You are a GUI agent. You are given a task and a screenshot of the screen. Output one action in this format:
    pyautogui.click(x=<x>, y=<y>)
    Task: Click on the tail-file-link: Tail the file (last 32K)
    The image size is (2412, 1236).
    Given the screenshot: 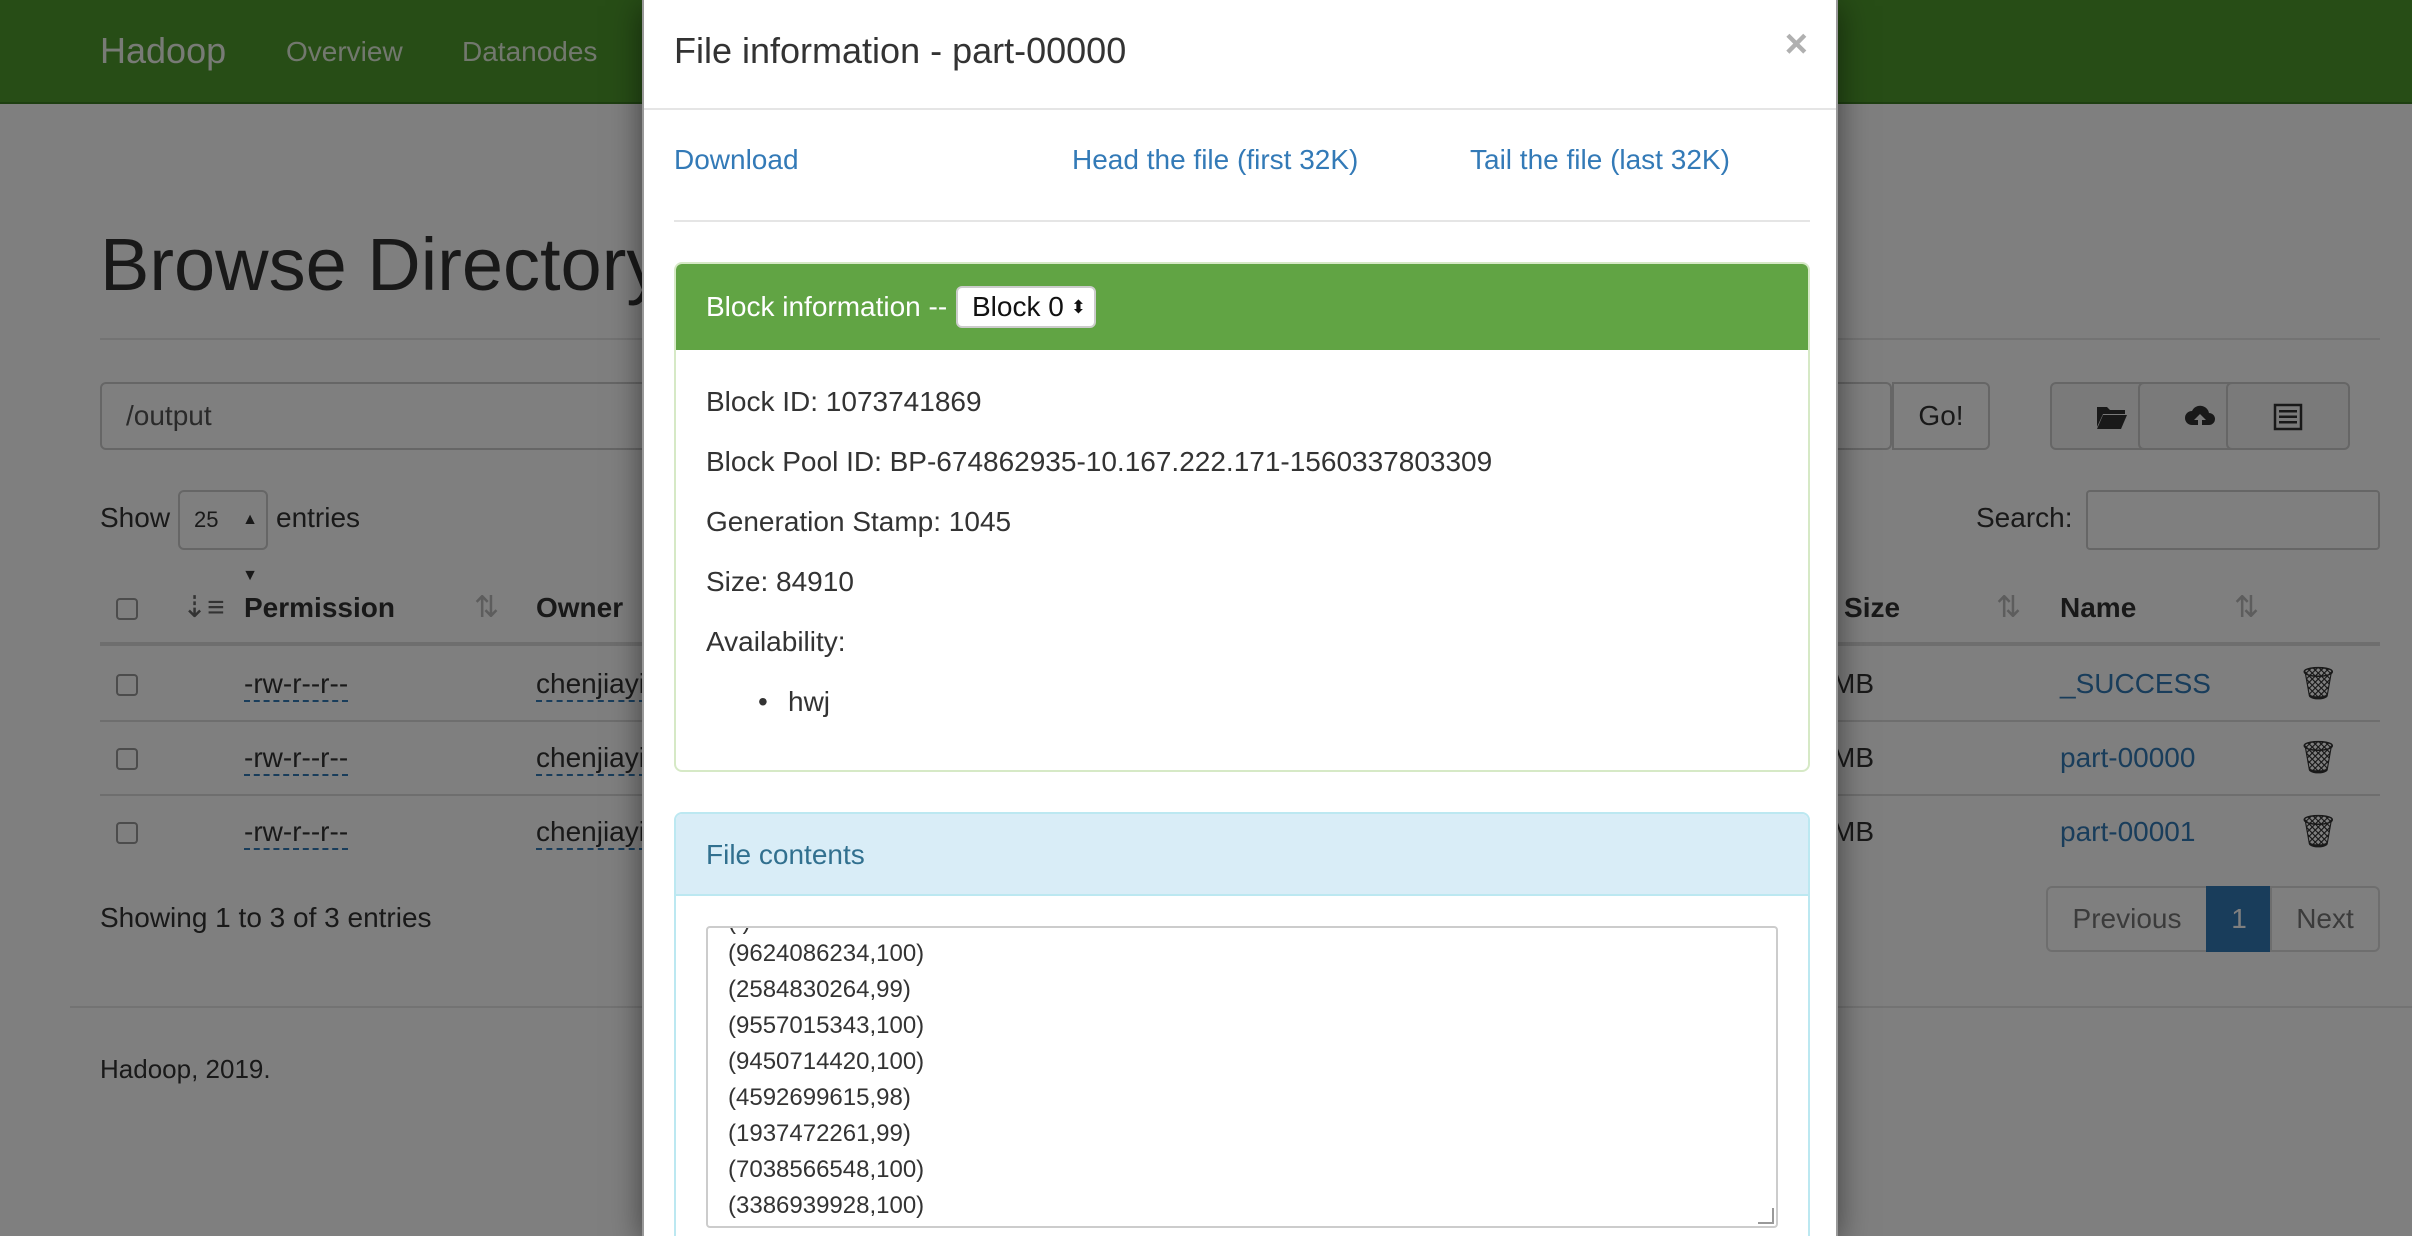 What is the action you would take?
    pyautogui.click(x=1600, y=160)
    